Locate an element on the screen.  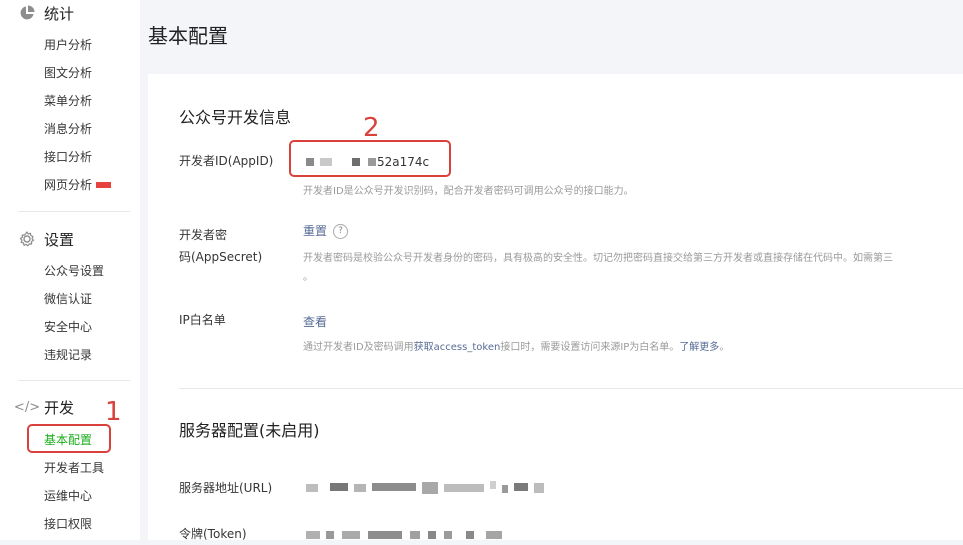
sidebar-item-api-permissions: 接口权限 is located at coordinates (68, 524).